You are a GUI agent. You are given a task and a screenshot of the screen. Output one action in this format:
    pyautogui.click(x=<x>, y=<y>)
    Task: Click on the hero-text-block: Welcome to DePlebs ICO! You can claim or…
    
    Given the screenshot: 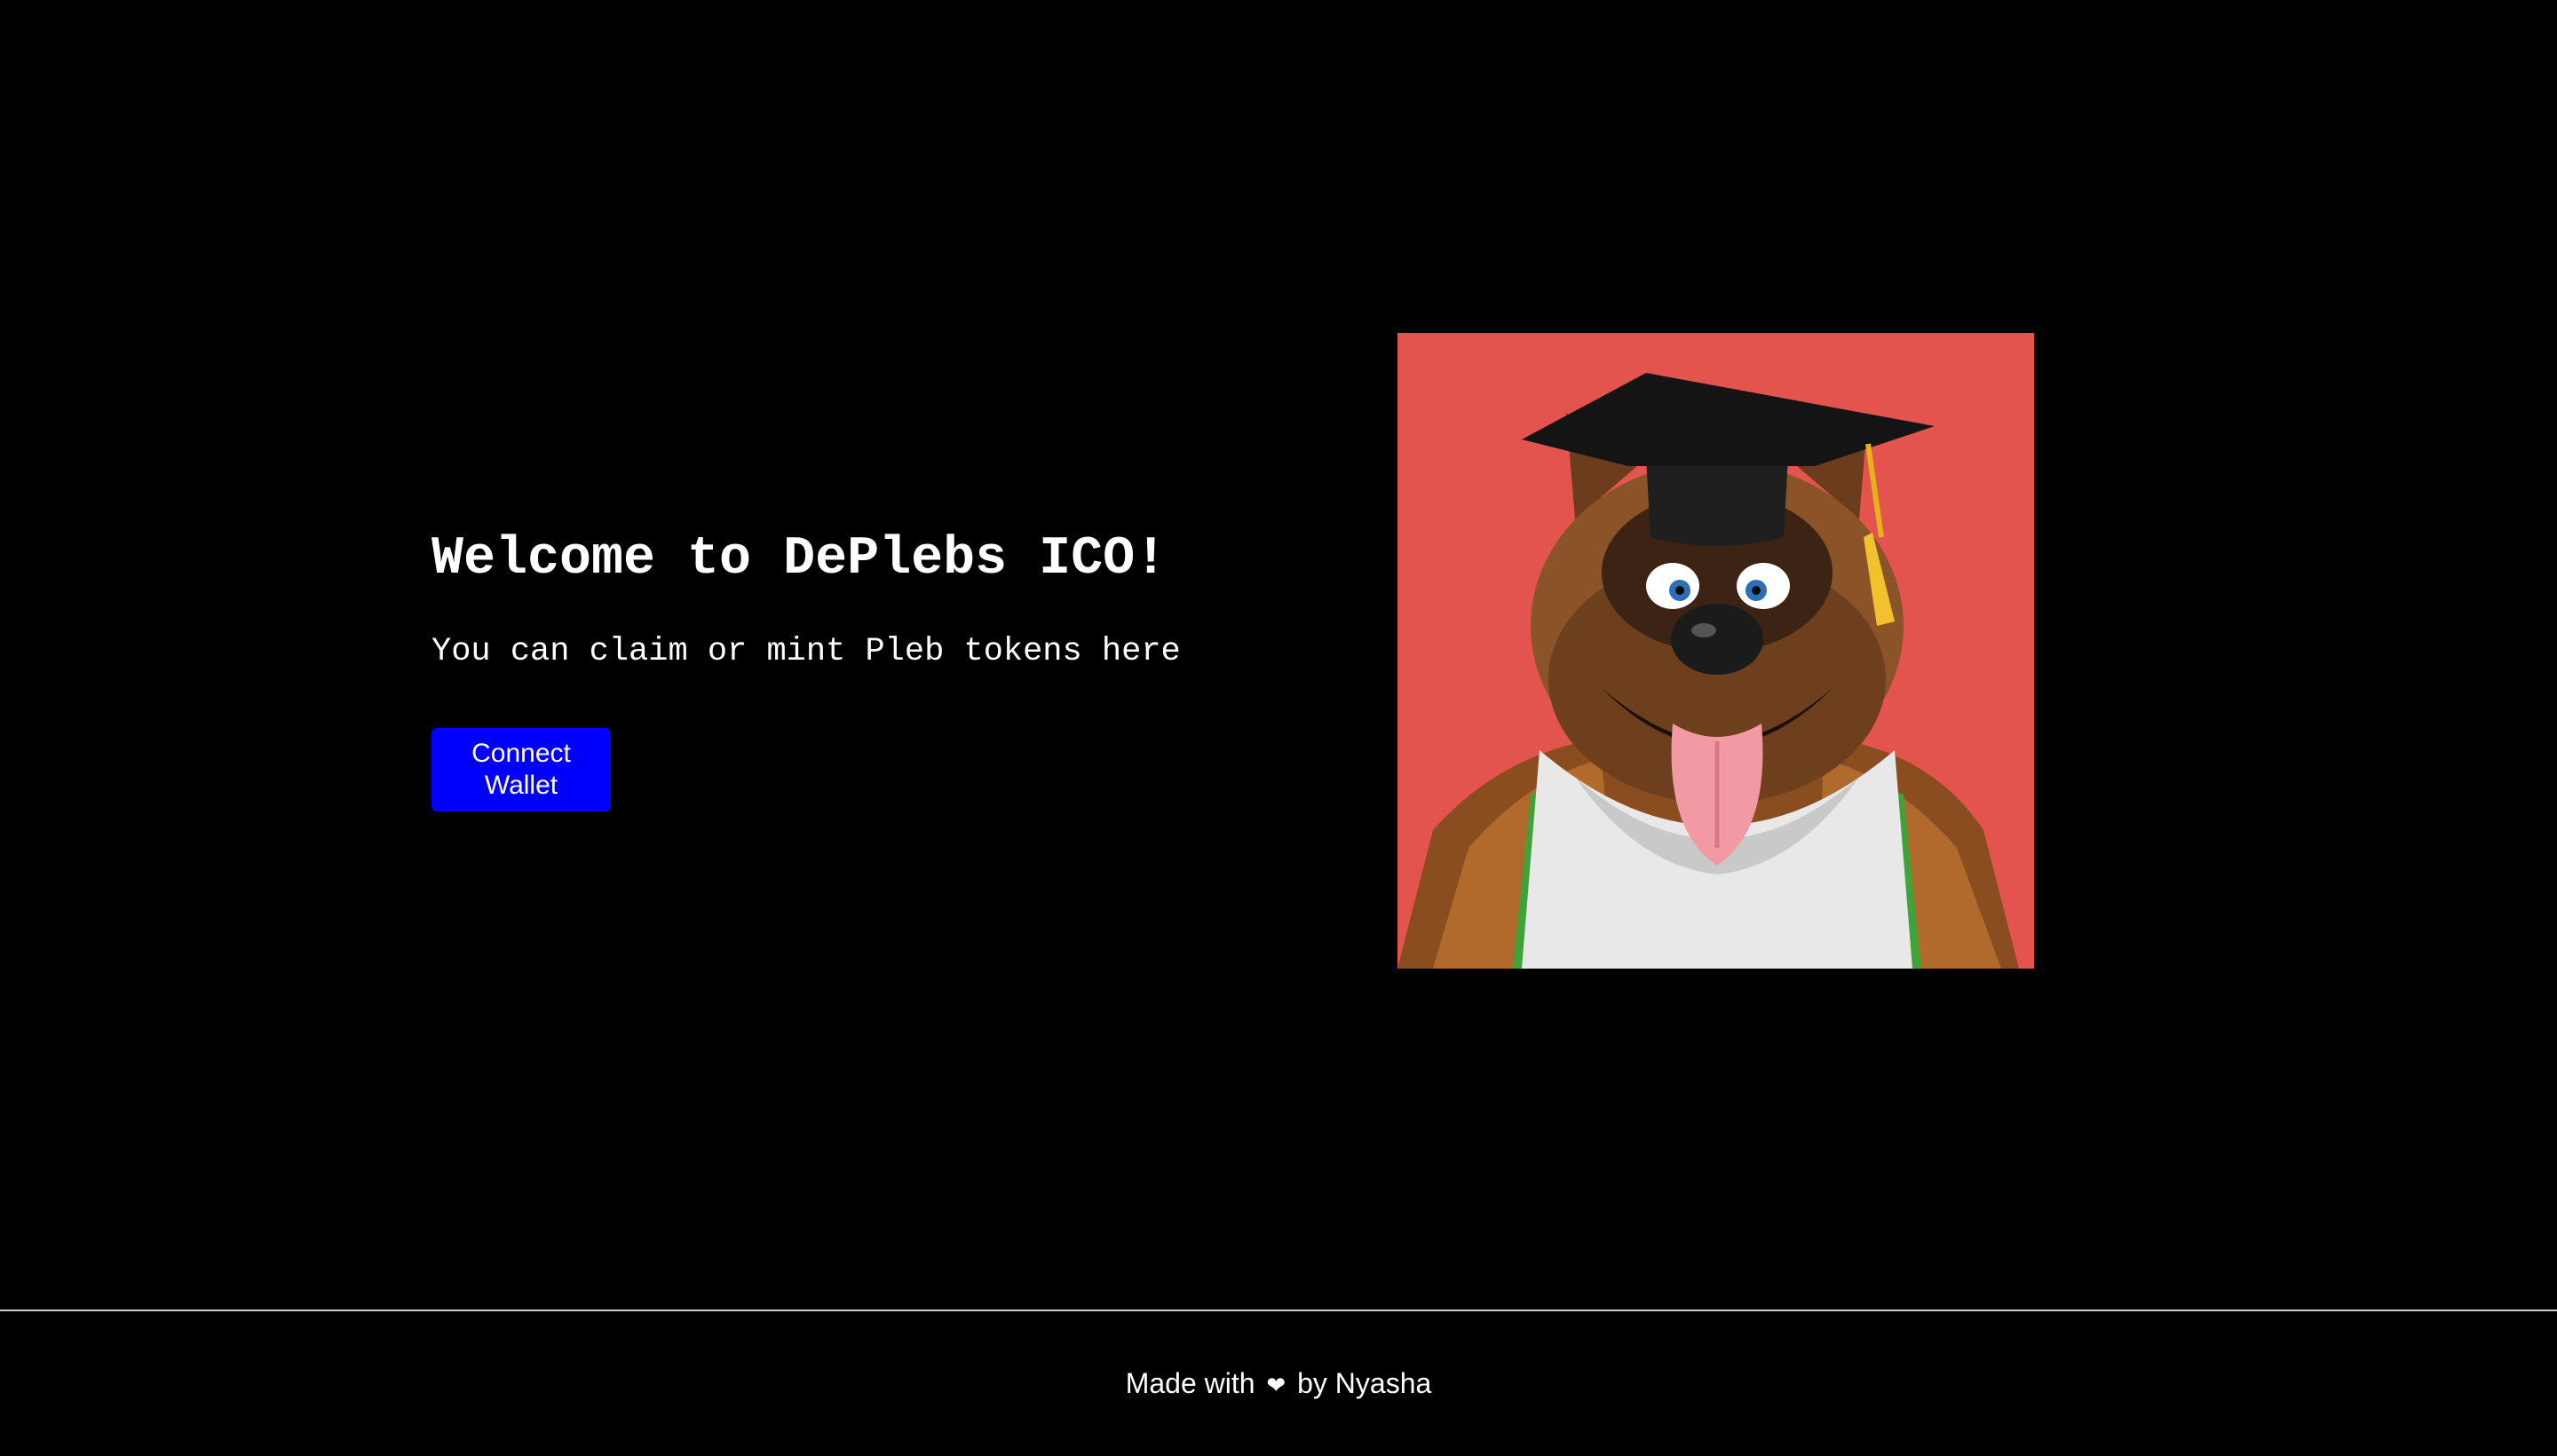 What is the action you would take?
    pyautogui.click(x=875, y=667)
    